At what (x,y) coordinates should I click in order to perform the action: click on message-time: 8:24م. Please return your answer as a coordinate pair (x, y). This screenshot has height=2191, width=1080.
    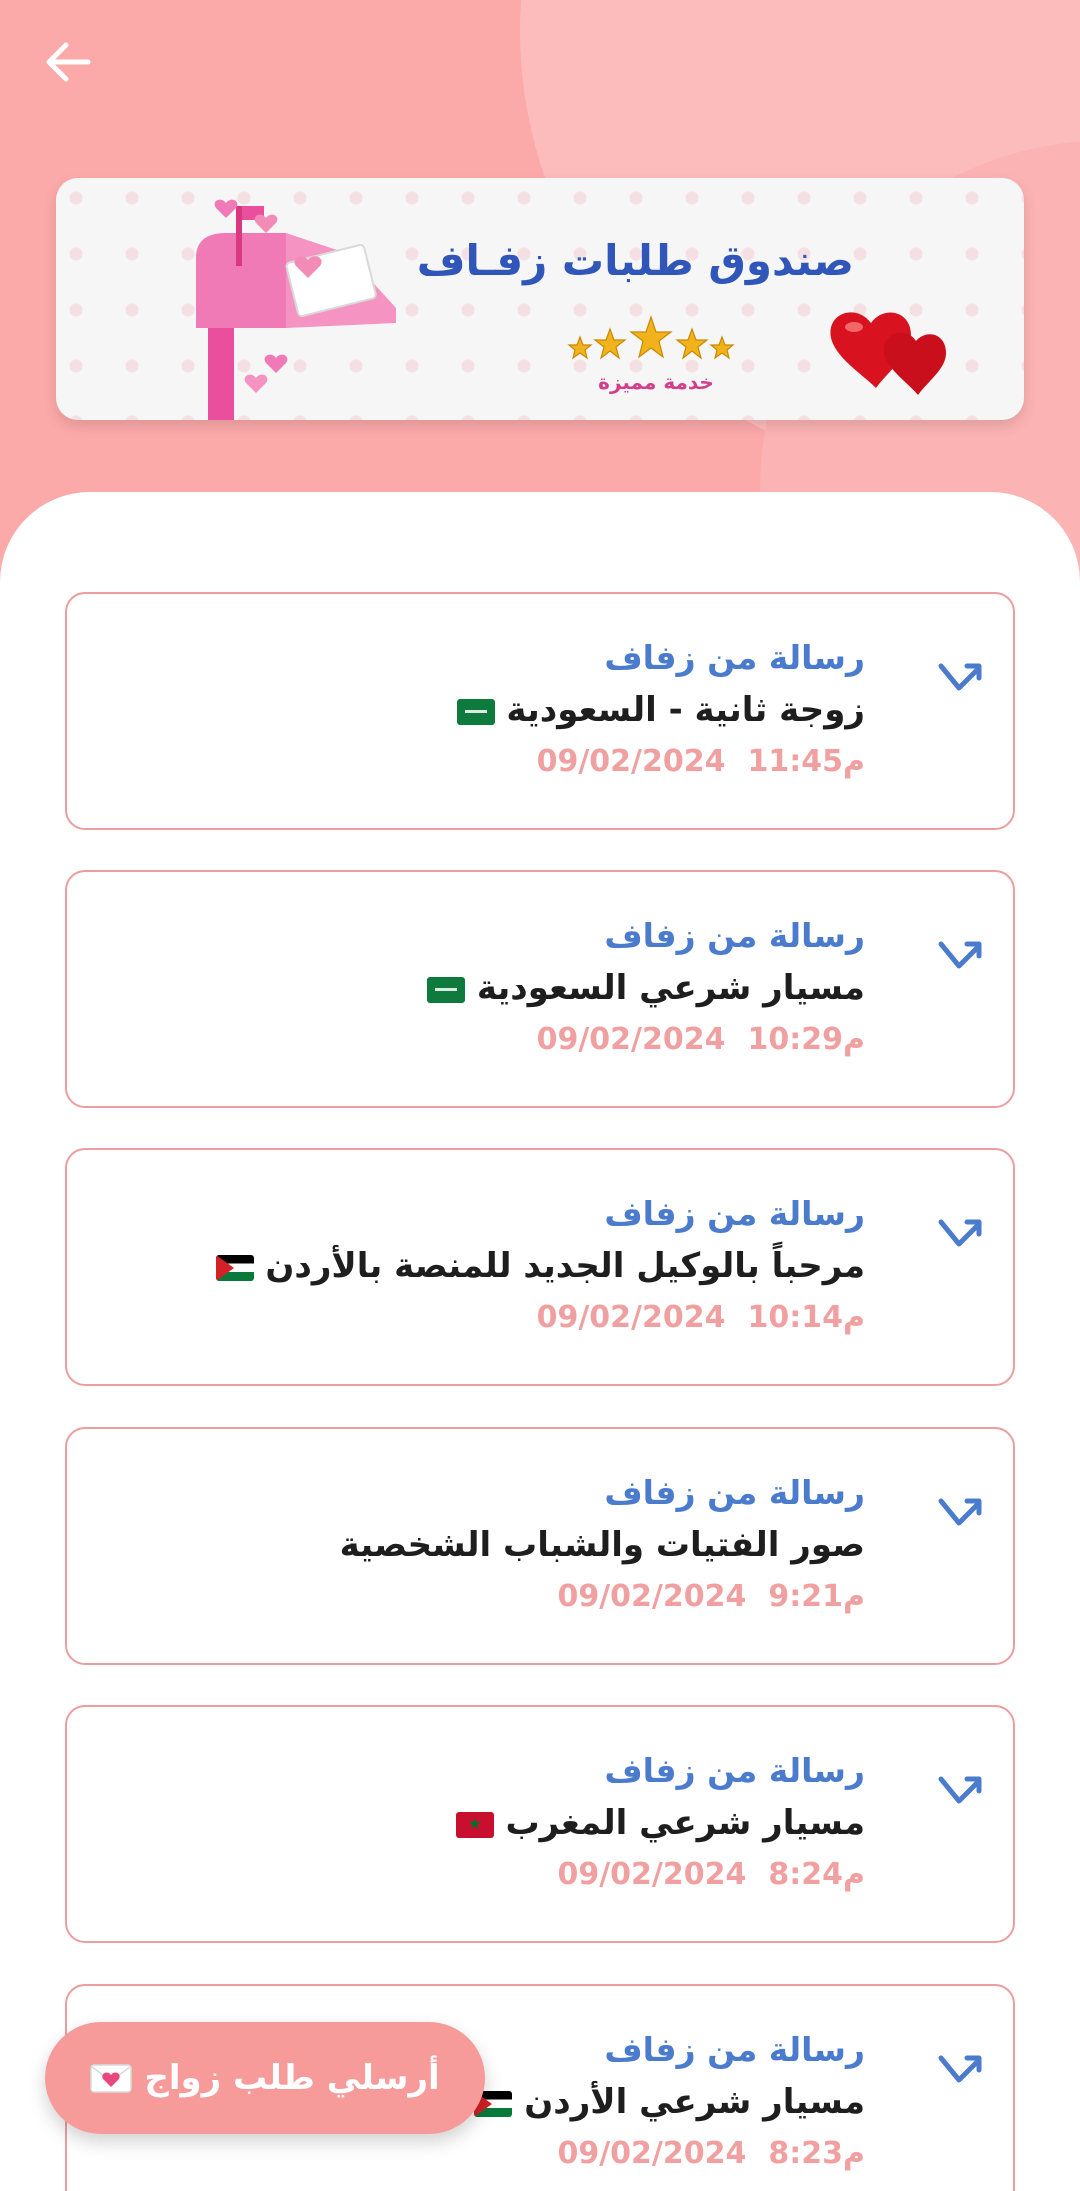
    Looking at the image, I should click on (816, 1874).